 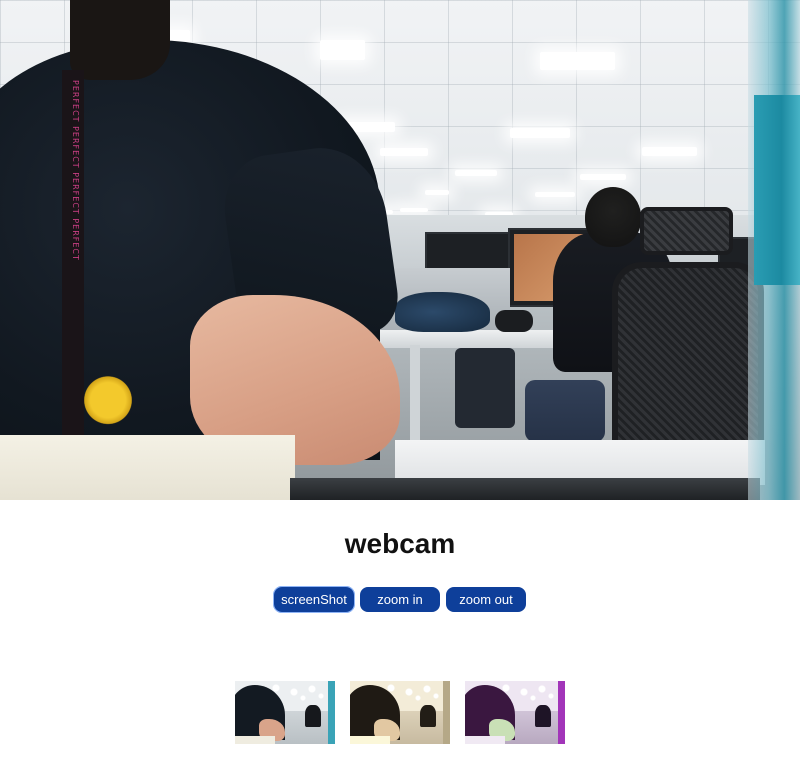 What do you see at coordinates (686, 231) in the screenshot?
I see `chair-headrest` at bounding box center [686, 231].